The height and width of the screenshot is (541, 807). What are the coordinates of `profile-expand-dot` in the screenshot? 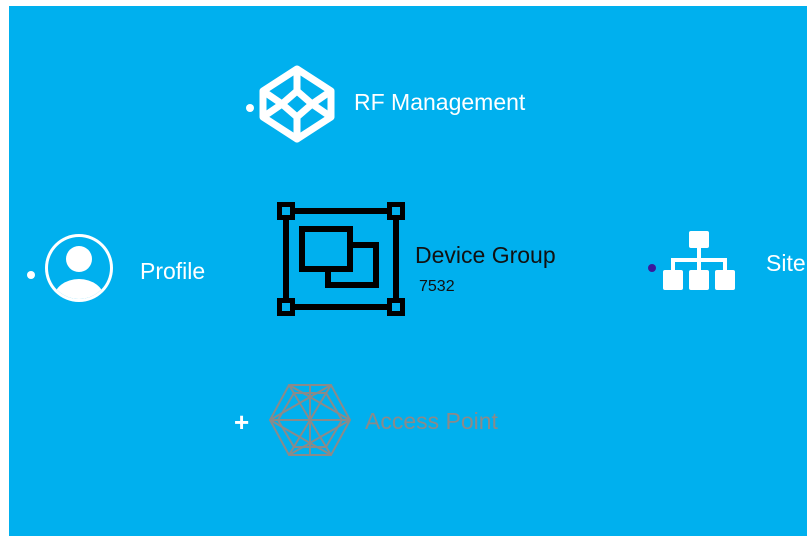 It's located at (31, 275).